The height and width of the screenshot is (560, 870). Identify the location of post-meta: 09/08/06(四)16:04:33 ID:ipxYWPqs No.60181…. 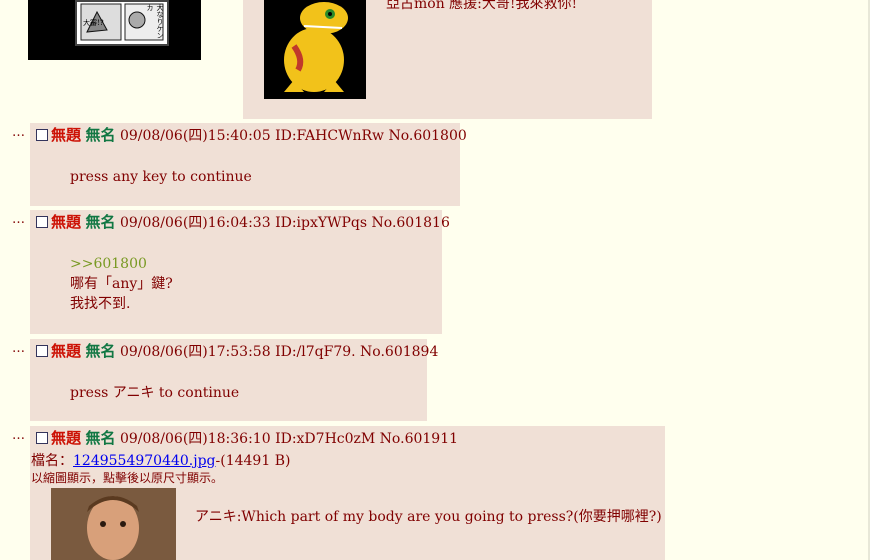
(285, 223).